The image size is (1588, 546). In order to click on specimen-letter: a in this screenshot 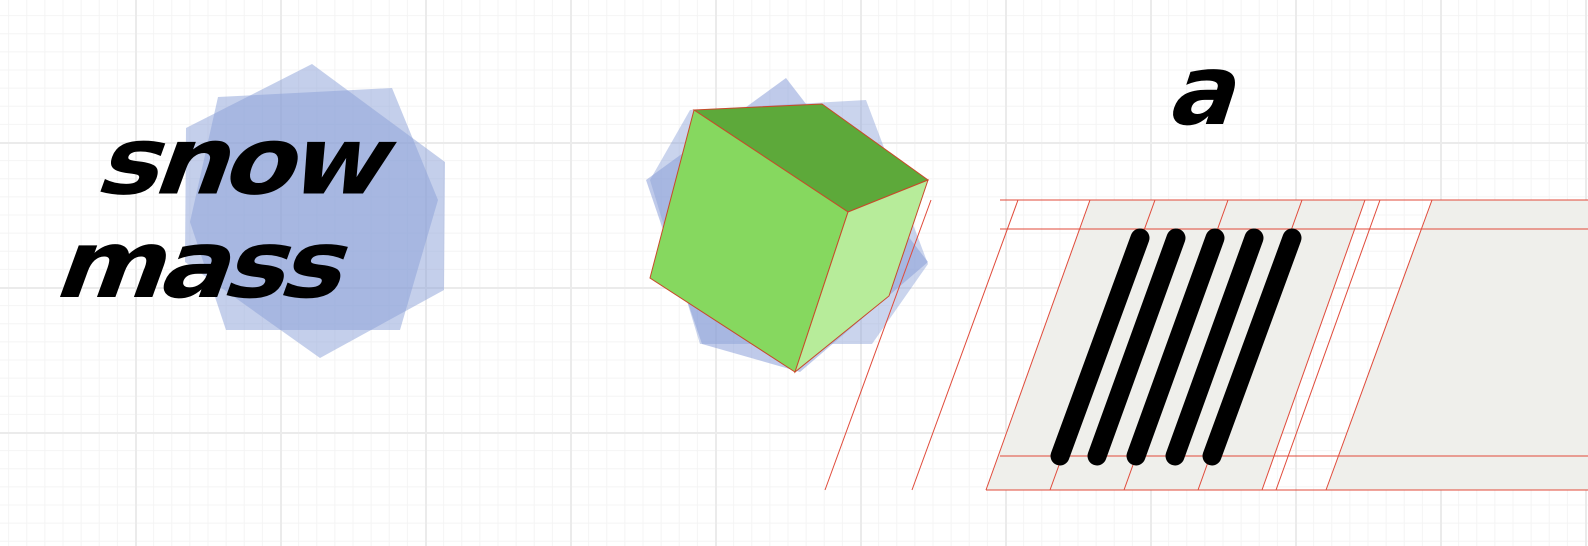, I will do `click(1208, 90)`.